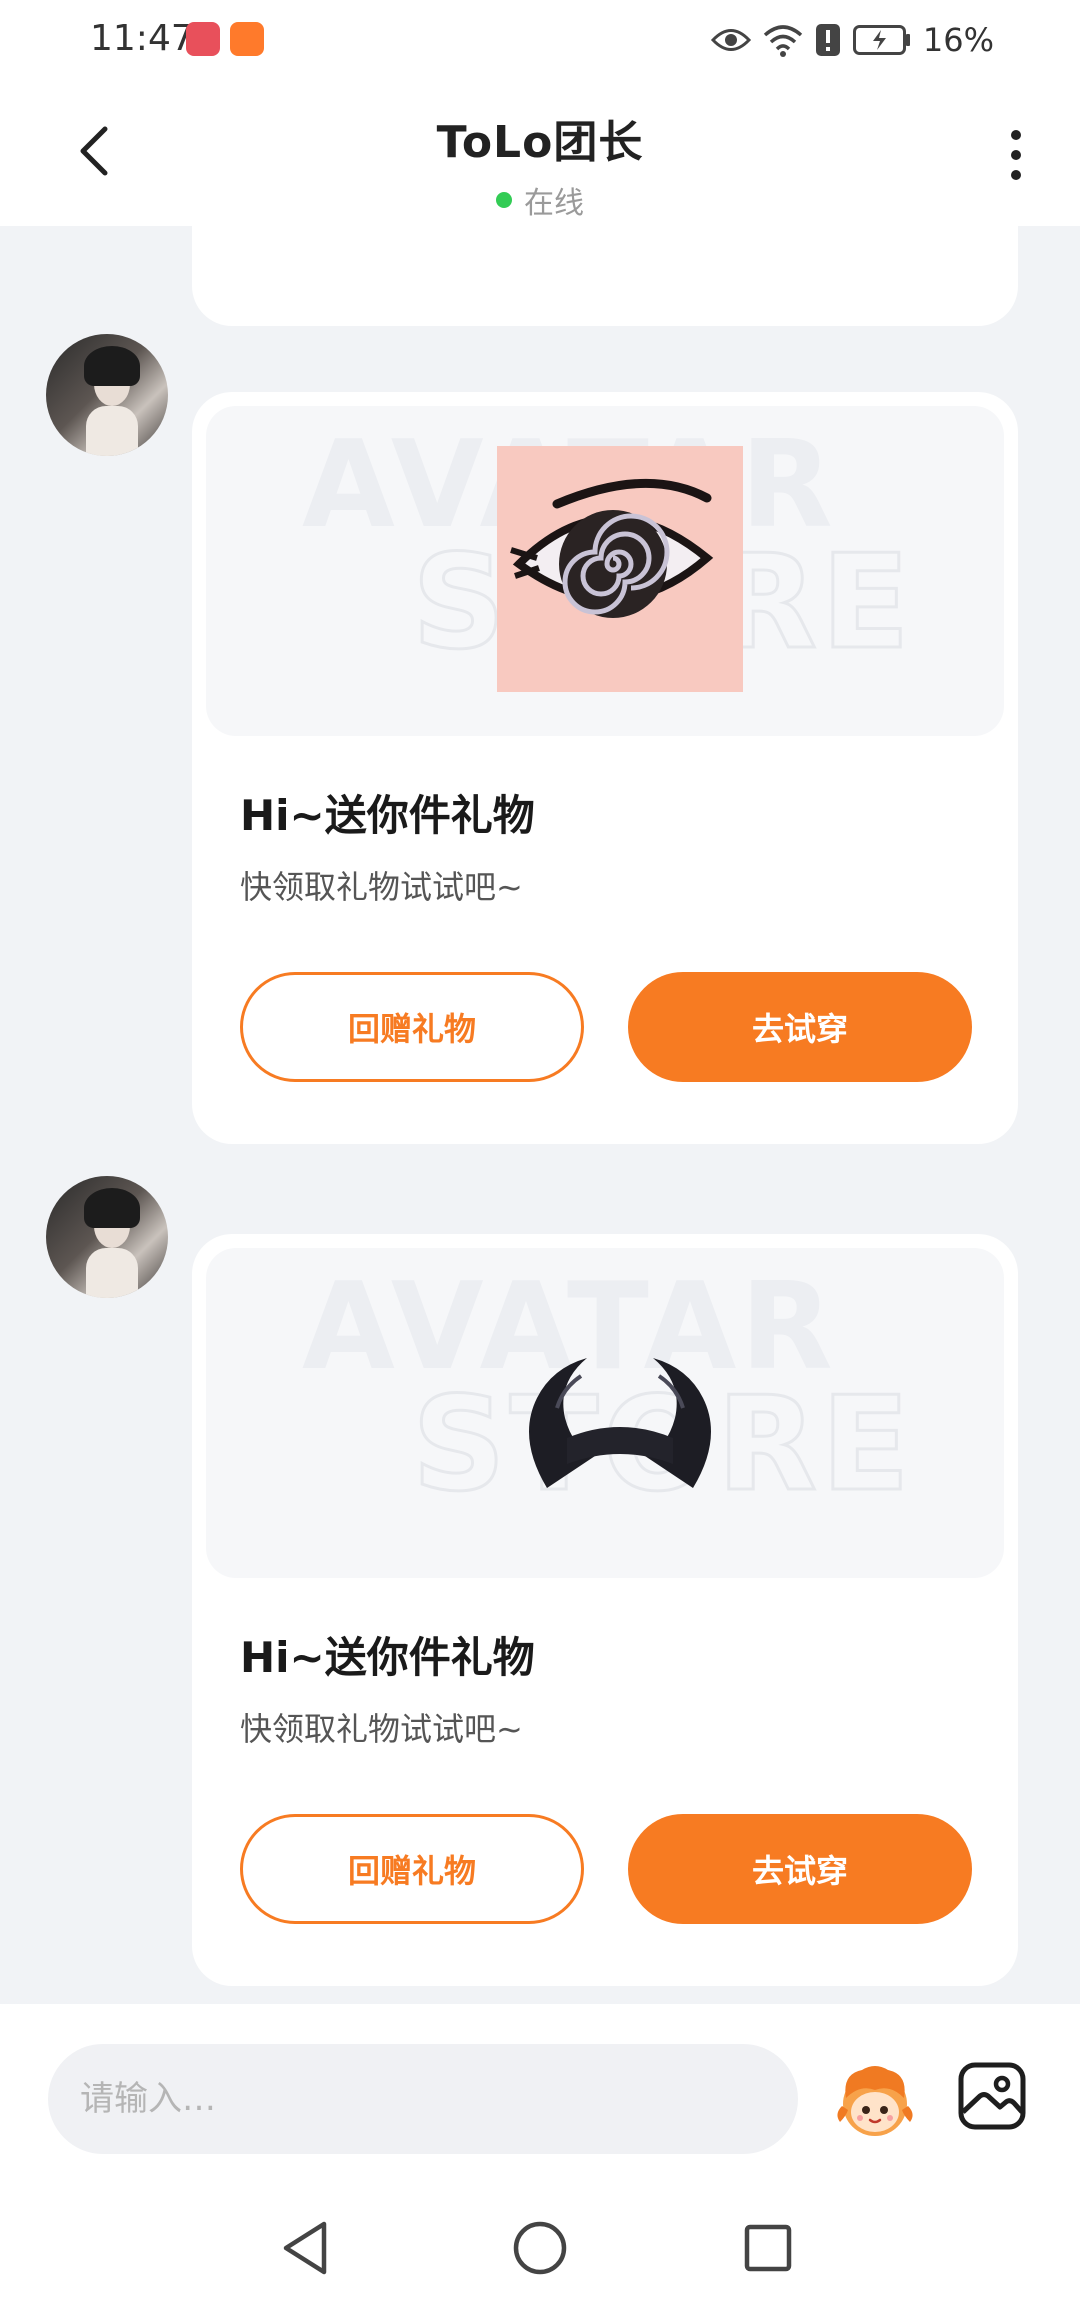 The width and height of the screenshot is (1080, 2312). Describe the element at coordinates (783, 41) in the screenshot. I see `wifi-icon` at that location.